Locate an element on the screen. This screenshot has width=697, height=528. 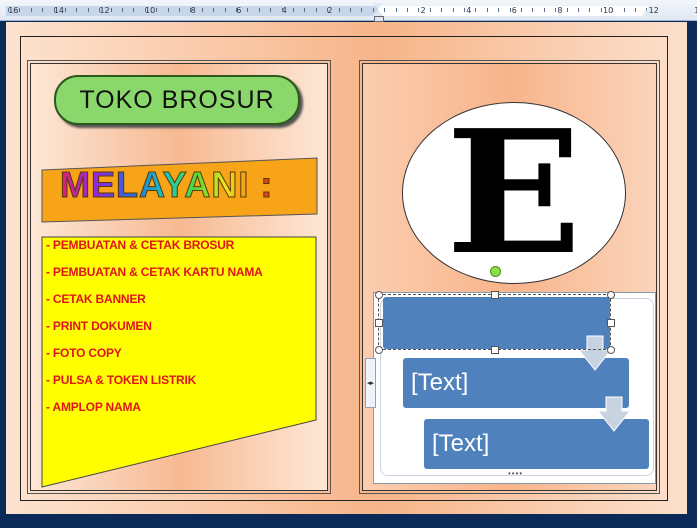
ruler-number: 6 is located at coordinates (514, 10).